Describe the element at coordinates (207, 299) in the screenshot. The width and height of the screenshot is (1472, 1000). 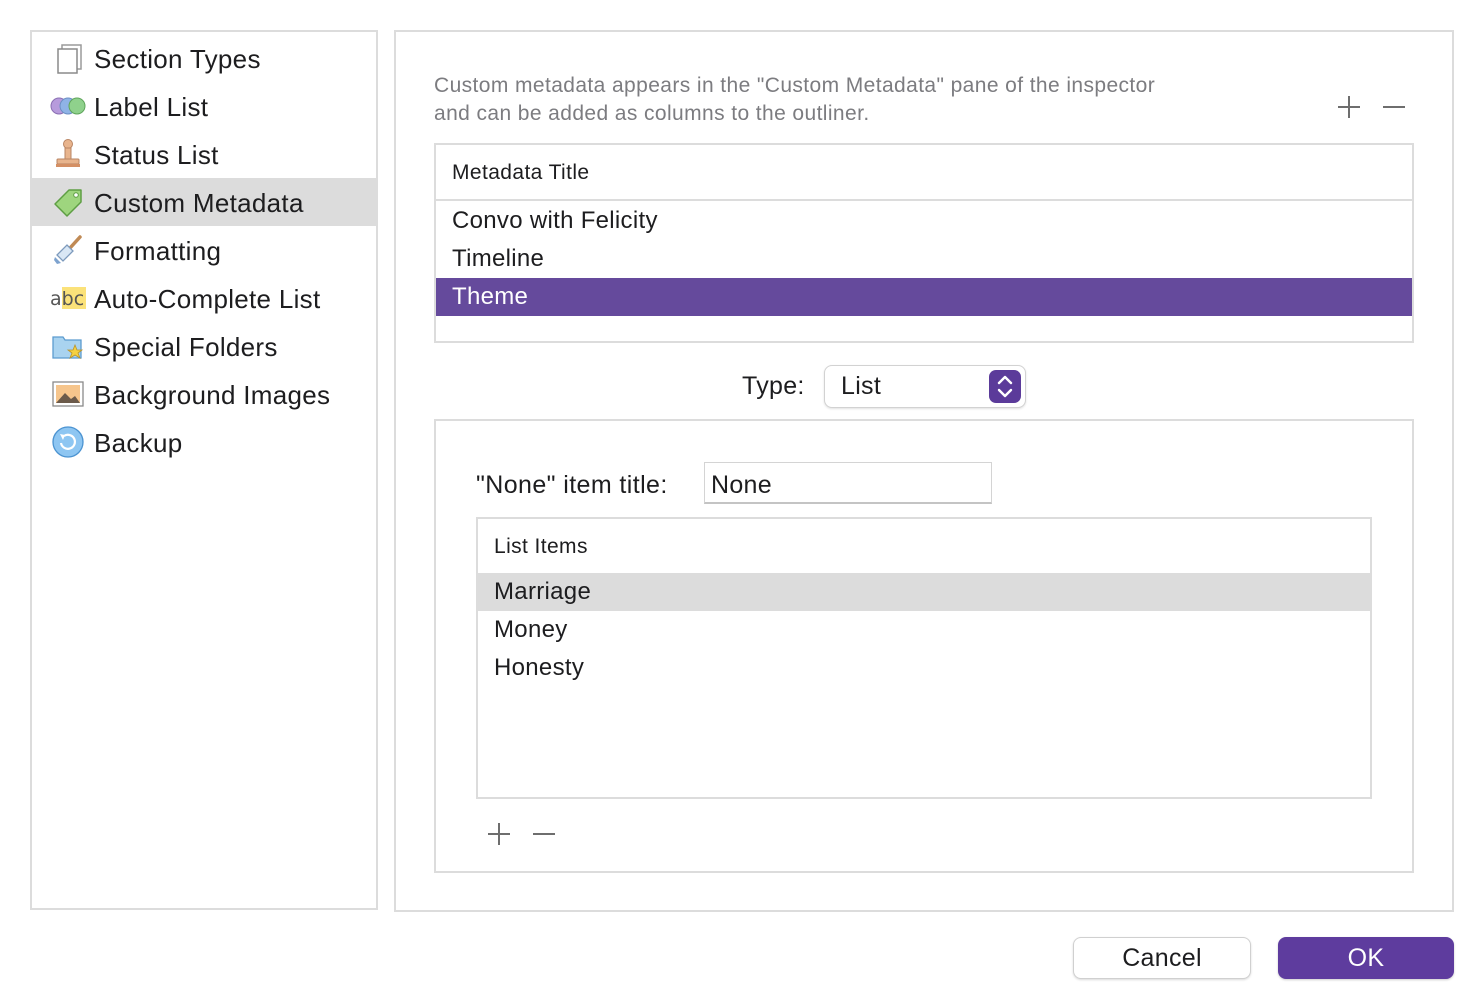
I see `sidebar-item-label: Auto-Complete List` at that location.